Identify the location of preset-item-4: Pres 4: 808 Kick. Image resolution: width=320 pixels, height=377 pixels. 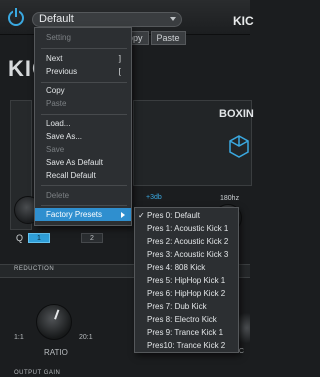
(186, 267).